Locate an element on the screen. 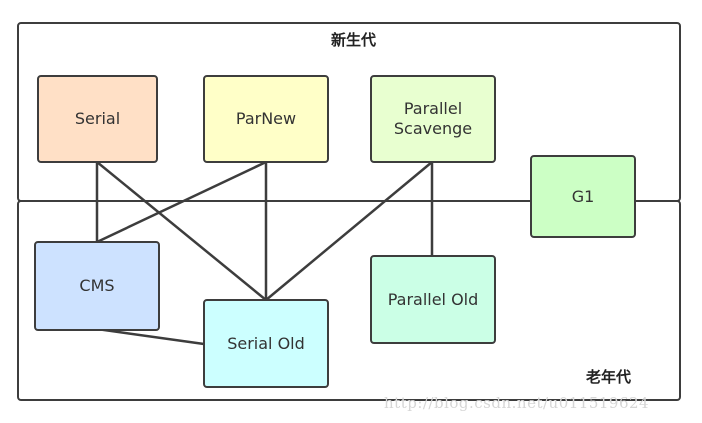  serial-old-label: Serial Old is located at coordinates (266, 343).